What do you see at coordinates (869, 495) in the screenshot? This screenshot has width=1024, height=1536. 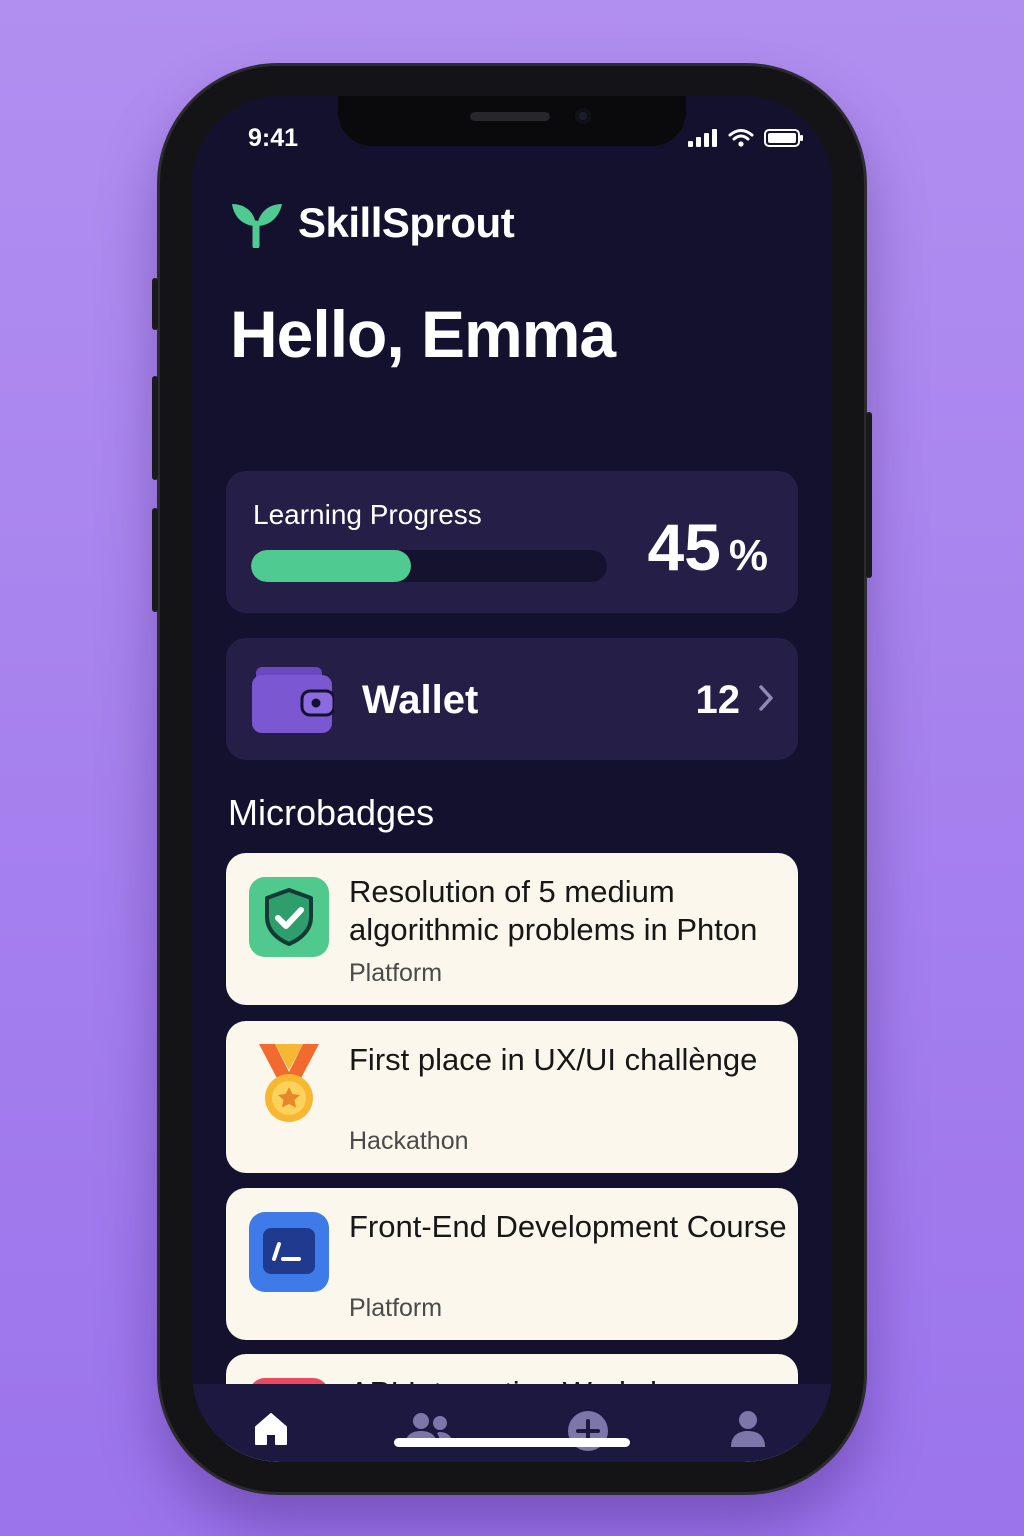 I see `power-button` at bounding box center [869, 495].